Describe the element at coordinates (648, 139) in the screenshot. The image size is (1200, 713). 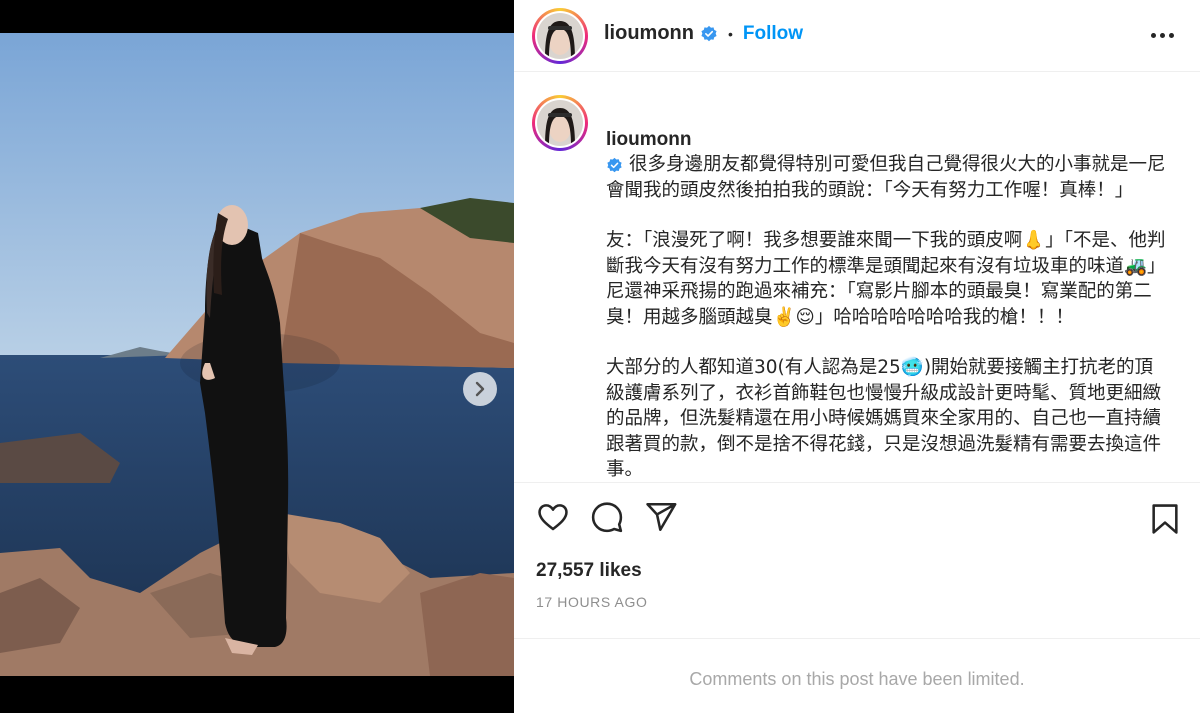
I see `caption-username: lioumonn` at that location.